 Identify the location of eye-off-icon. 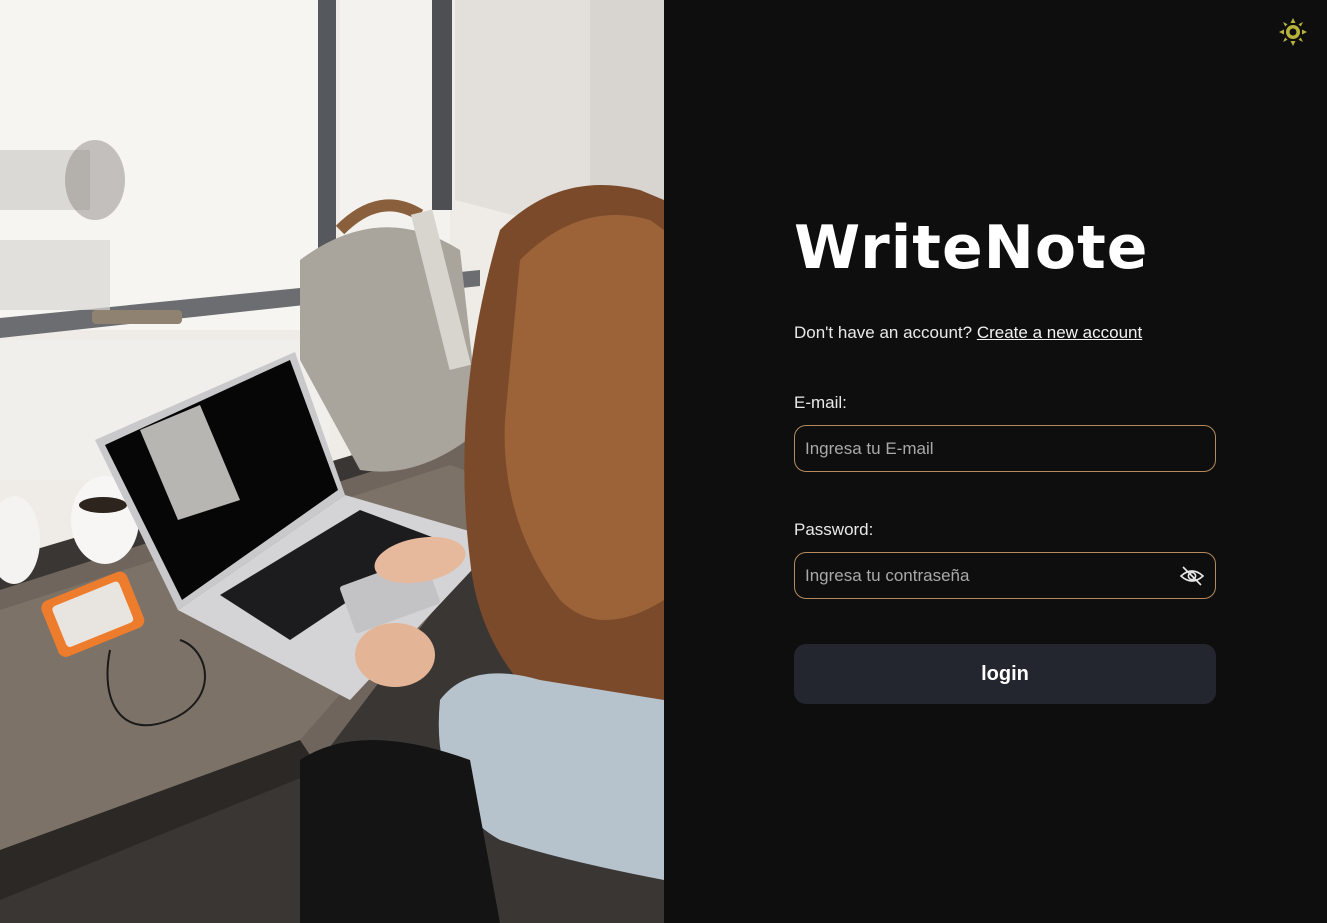
(1192, 576).